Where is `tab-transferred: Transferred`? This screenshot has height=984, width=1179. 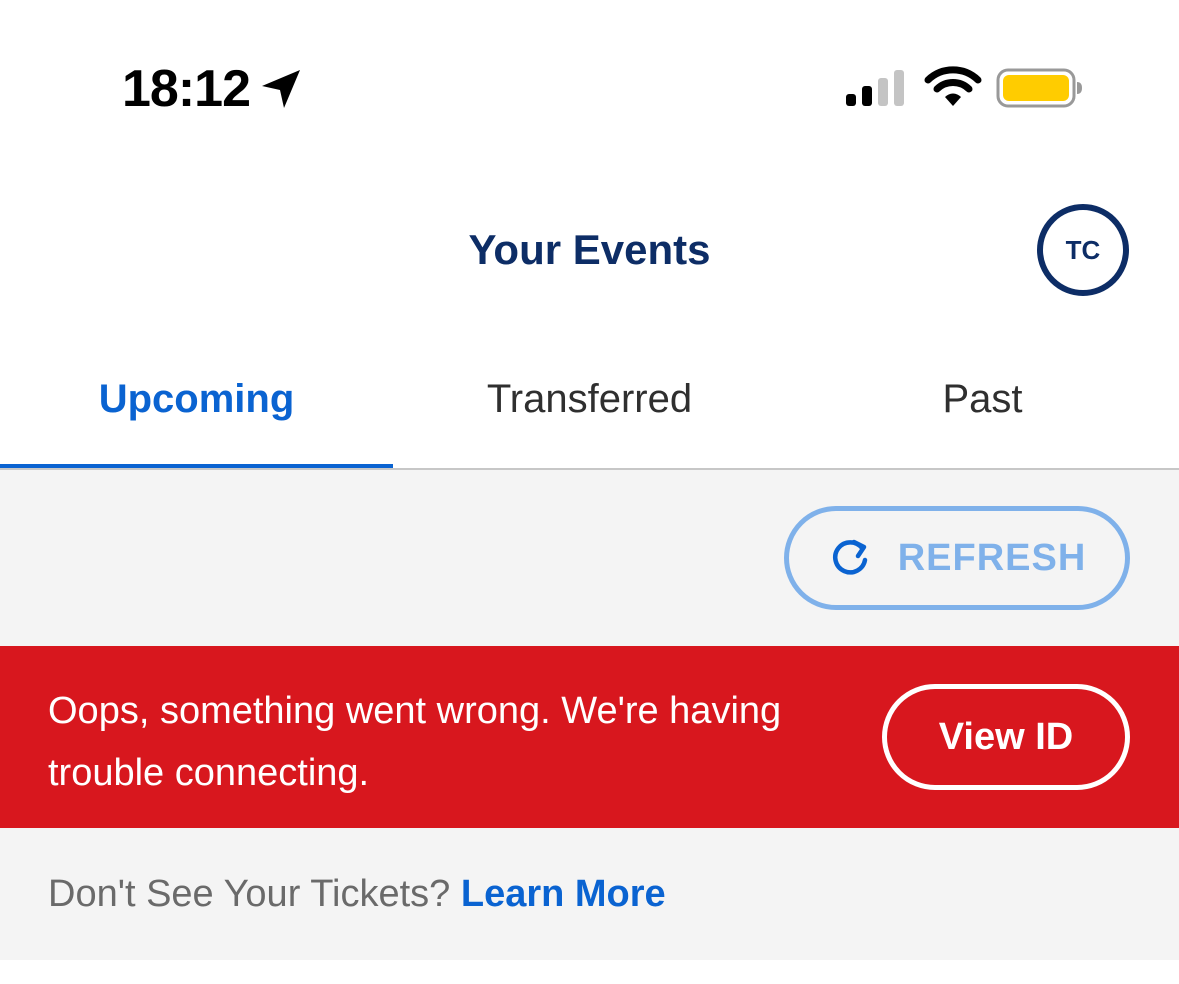
tab-transferred: Transferred is located at coordinates (589, 399).